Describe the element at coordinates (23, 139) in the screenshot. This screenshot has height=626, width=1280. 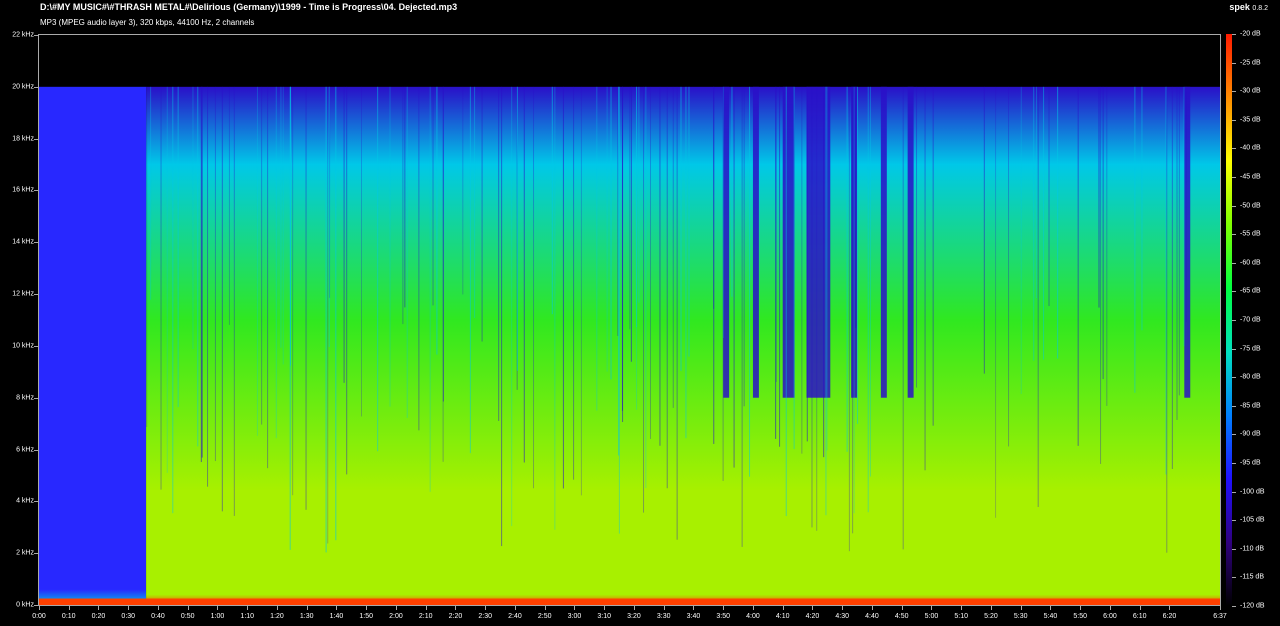
I see `frequency-tick-label: 18 kHz` at that location.